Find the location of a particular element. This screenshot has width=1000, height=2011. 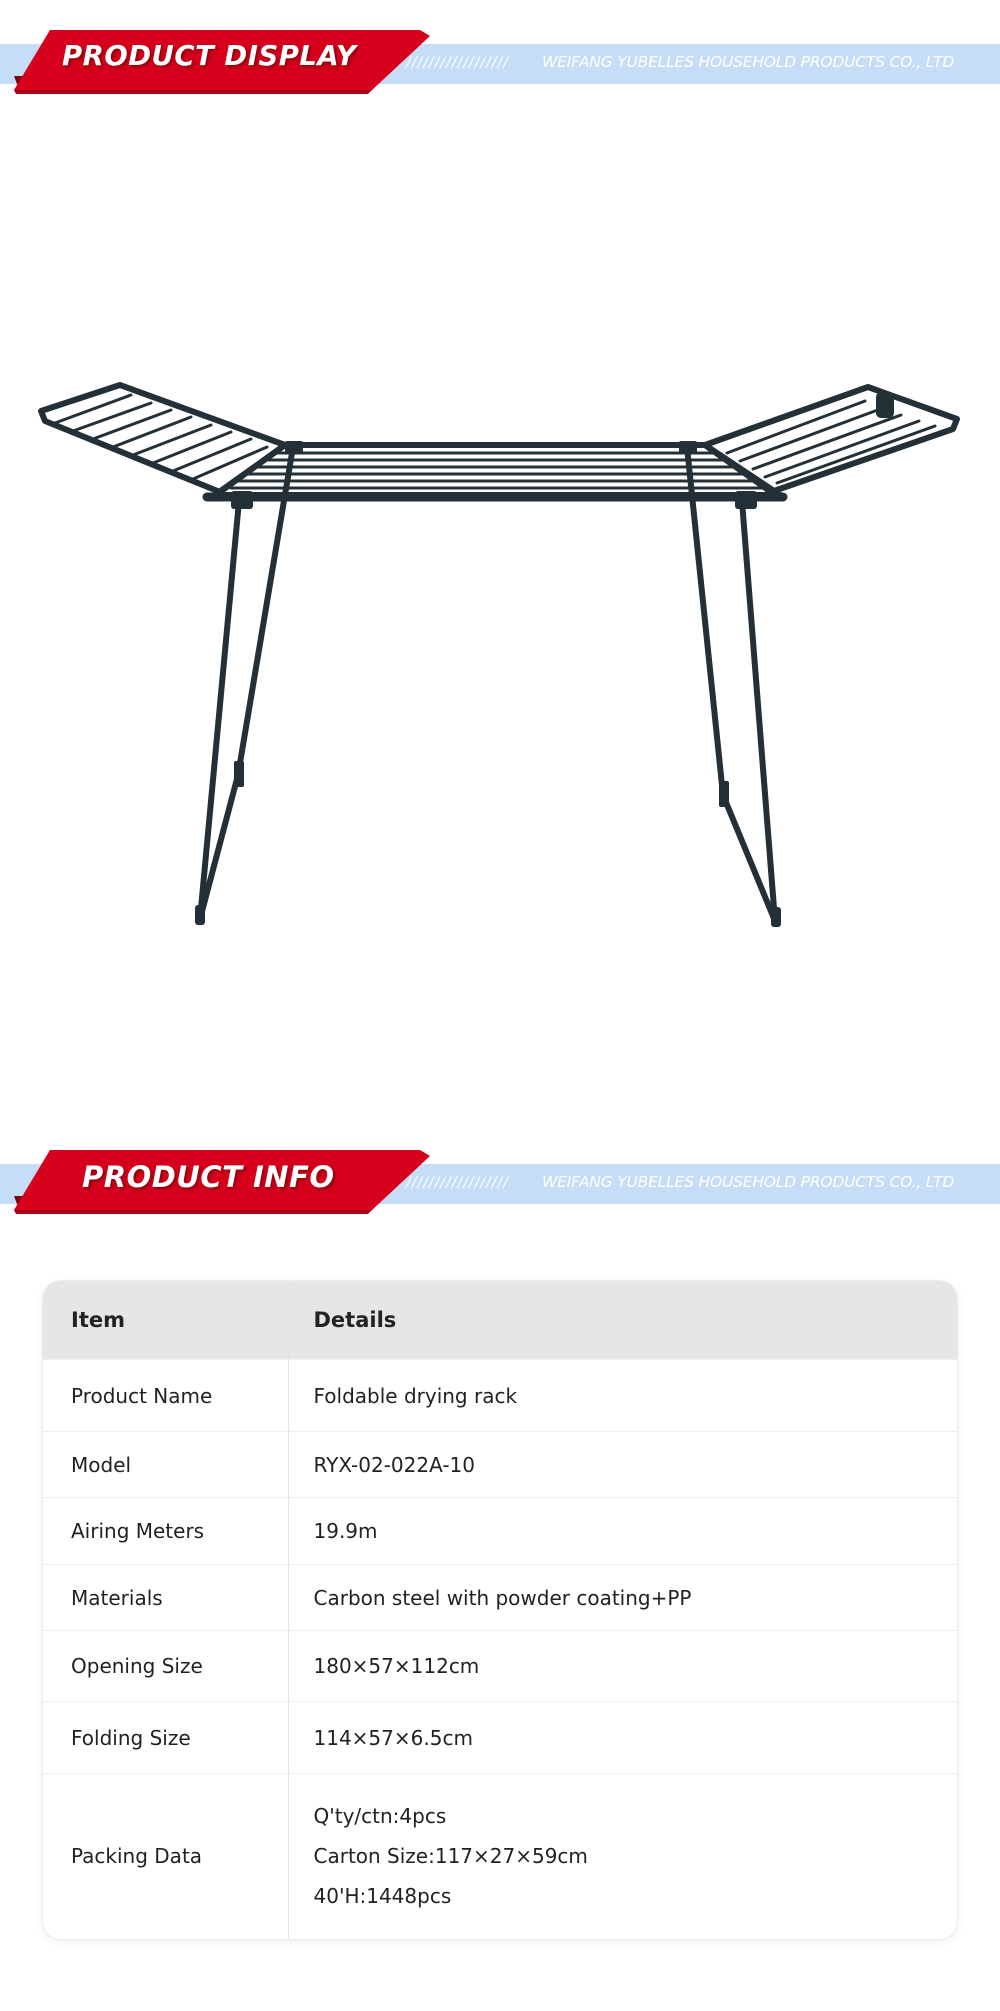

row-item: Folding Size is located at coordinates (166, 1737).